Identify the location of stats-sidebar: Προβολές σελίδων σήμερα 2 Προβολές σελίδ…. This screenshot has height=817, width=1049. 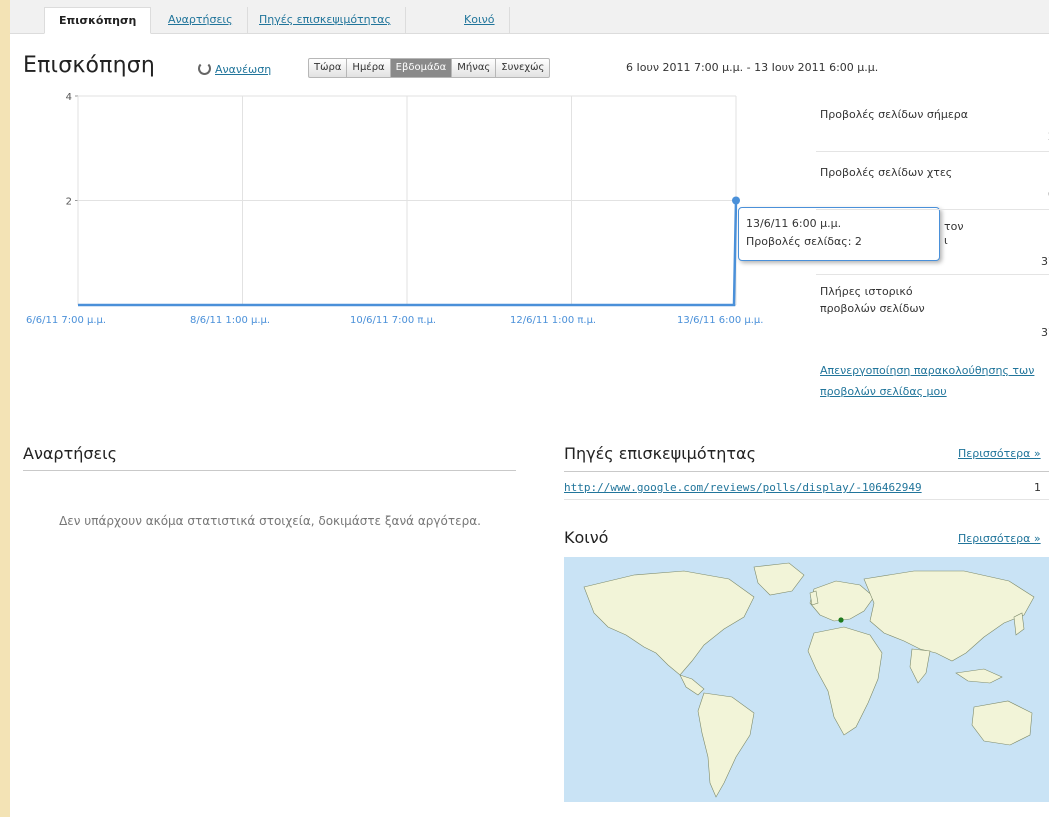
(932, 220).